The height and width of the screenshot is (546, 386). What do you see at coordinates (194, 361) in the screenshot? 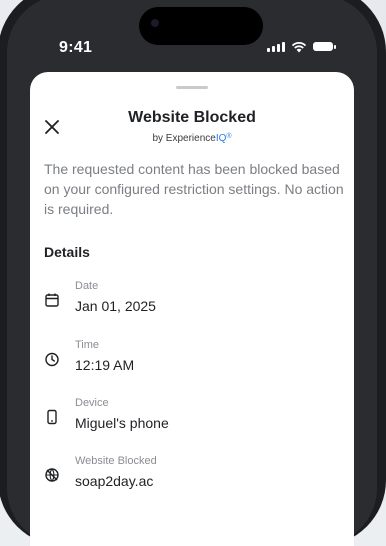
I see `detail-row-time: Time 12:19 AM` at bounding box center [194, 361].